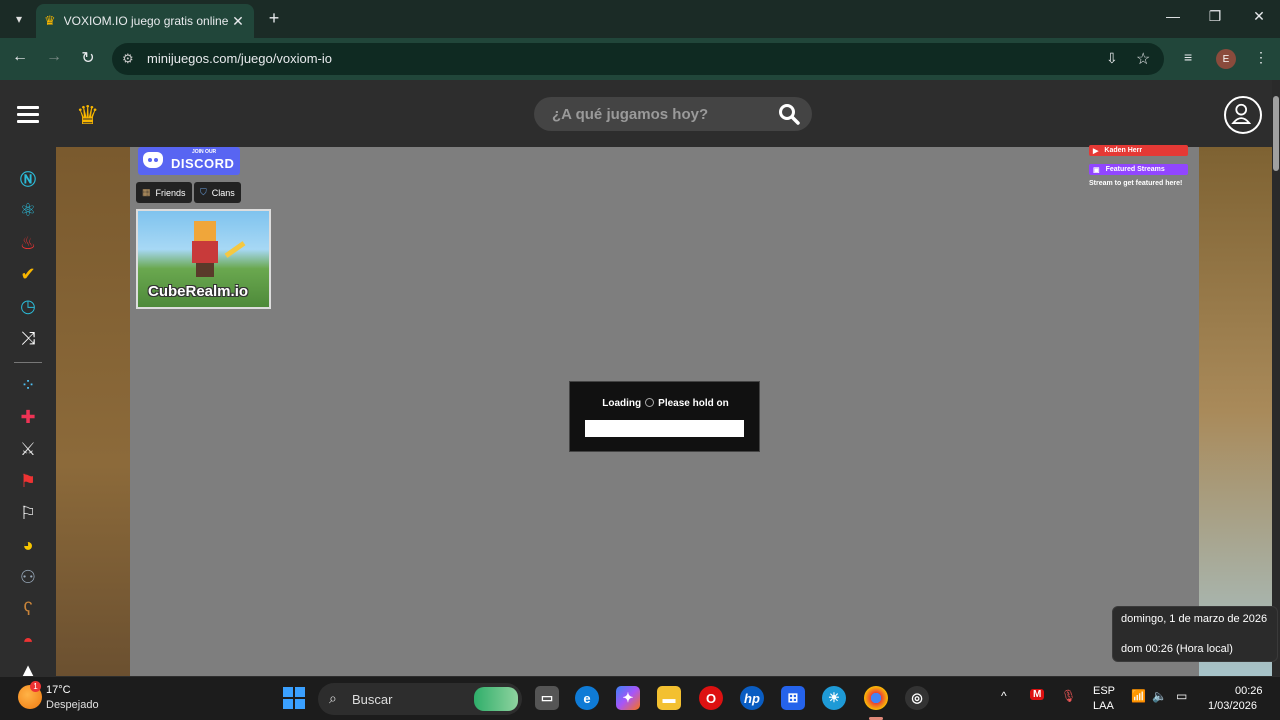 Image resolution: width=1280 pixels, height=720 pixels. Describe the element at coordinates (1181, 696) in the screenshot. I see `battery-icon: ▭` at that location.